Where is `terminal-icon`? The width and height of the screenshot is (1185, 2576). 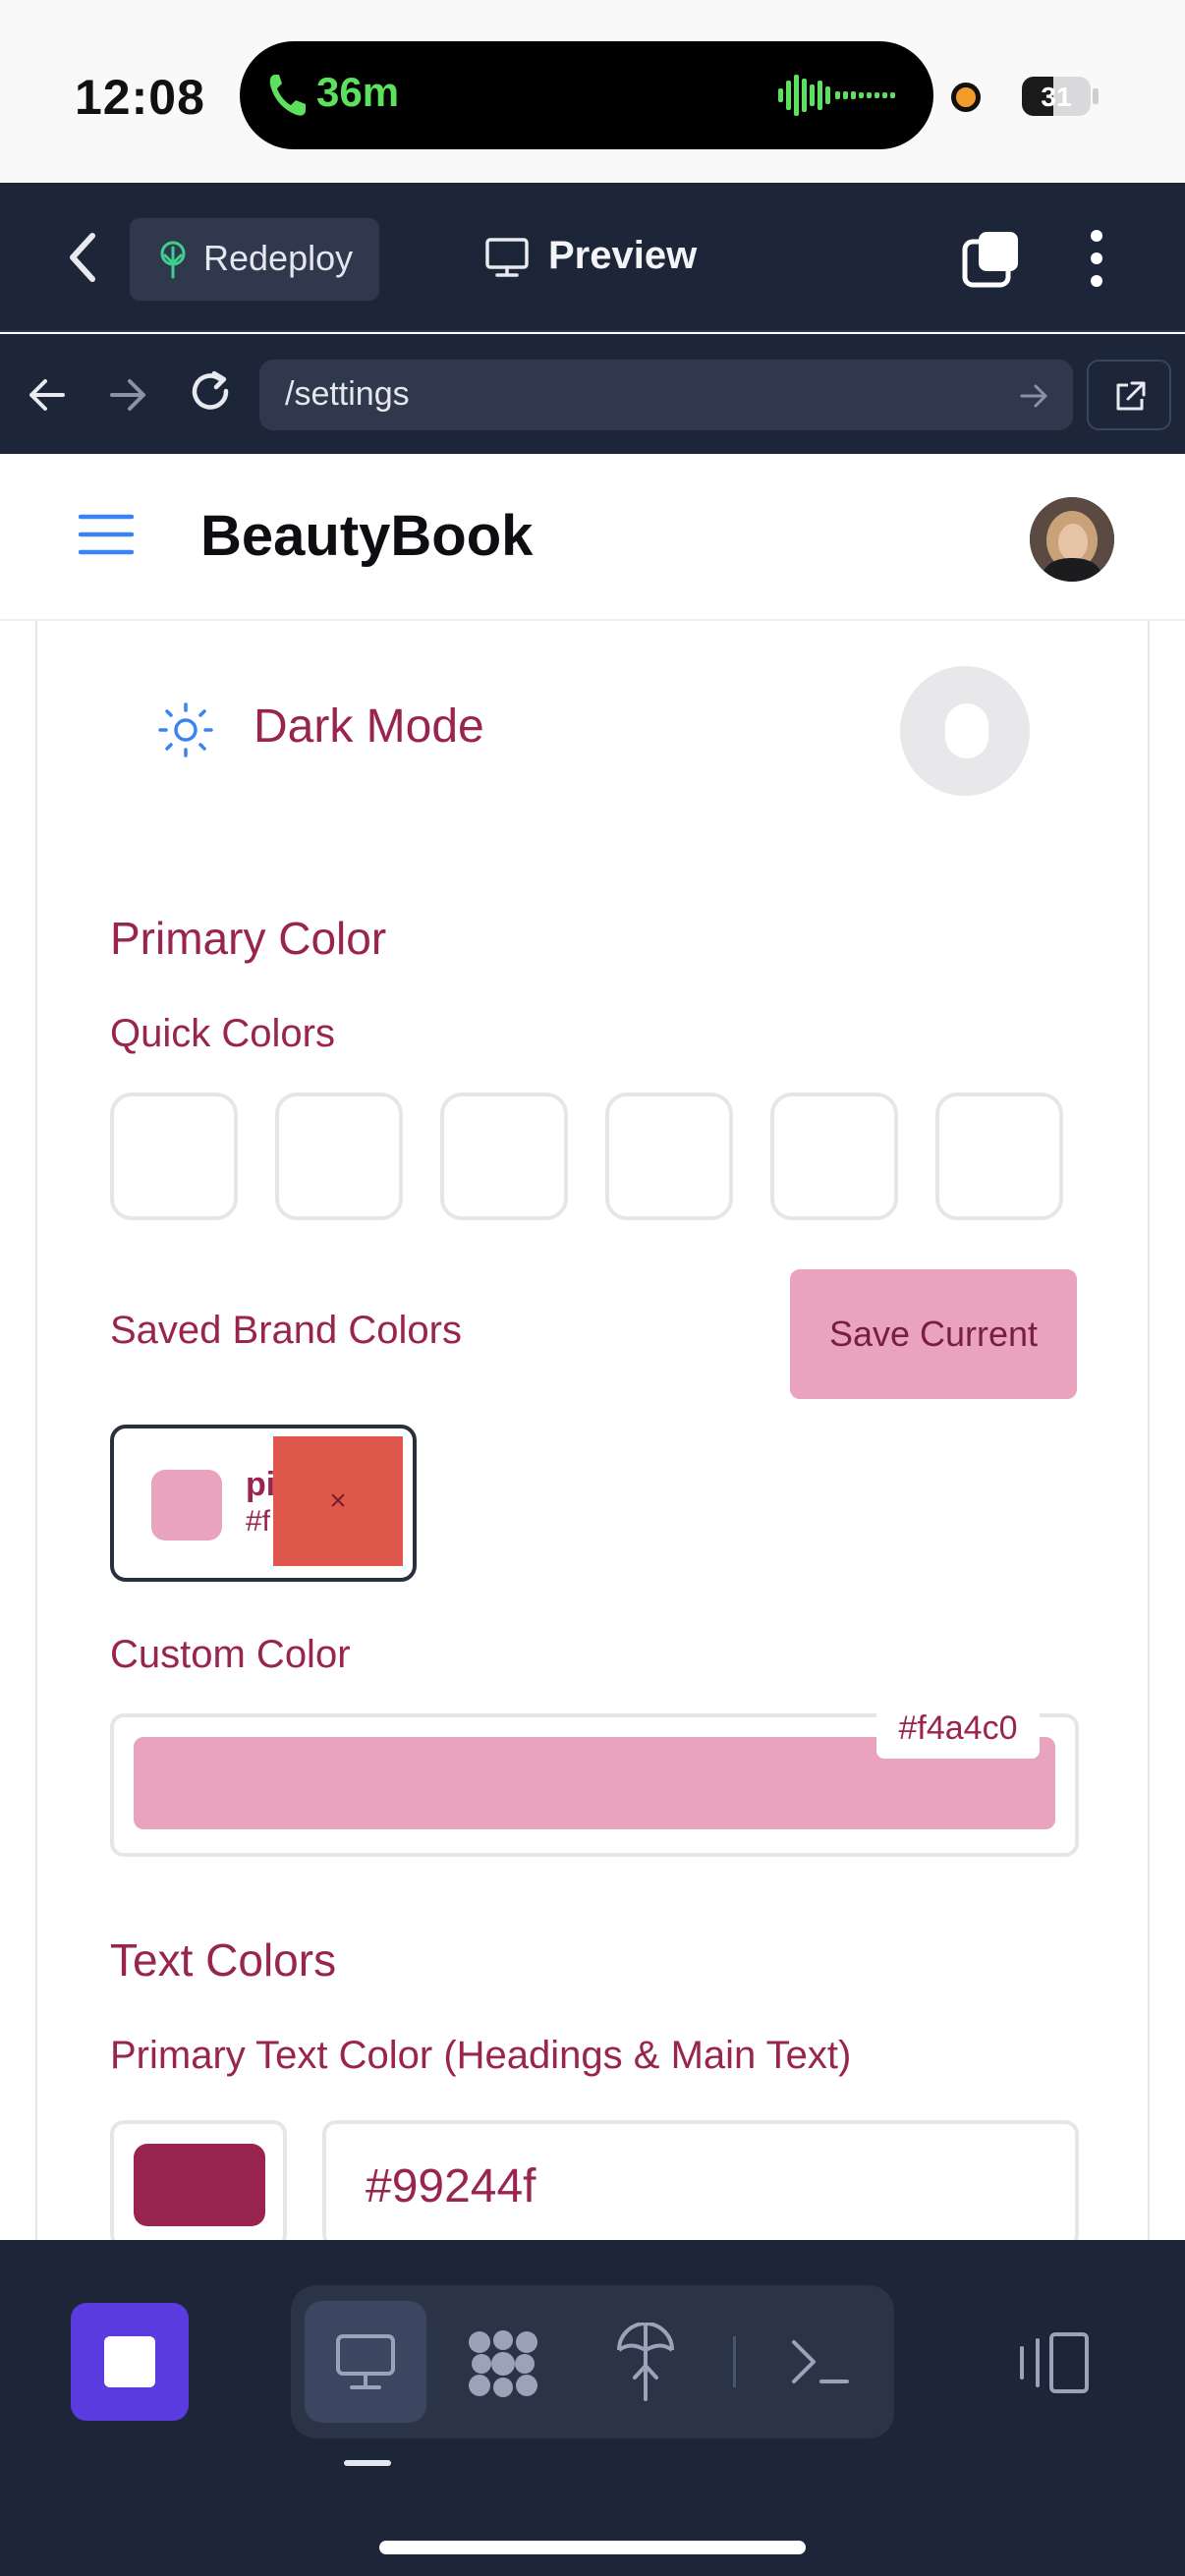 terminal-icon is located at coordinates (821, 2361).